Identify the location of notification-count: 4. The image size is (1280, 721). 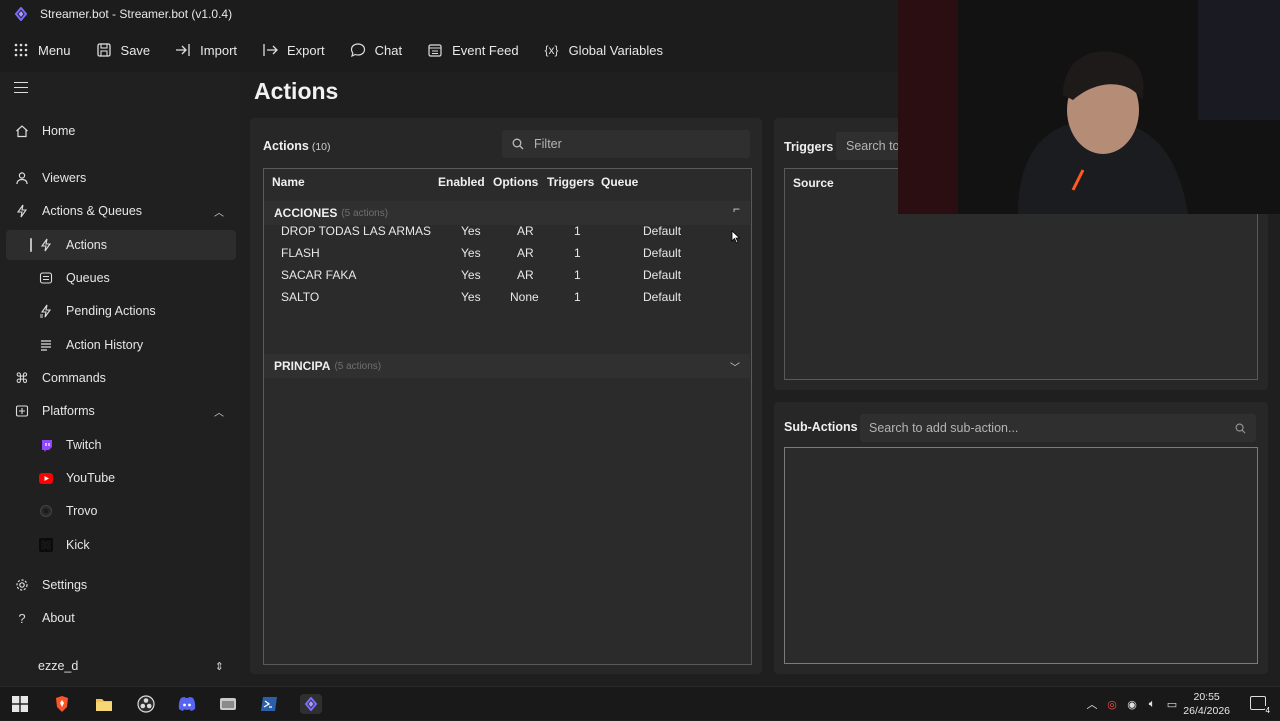
(1267, 710).